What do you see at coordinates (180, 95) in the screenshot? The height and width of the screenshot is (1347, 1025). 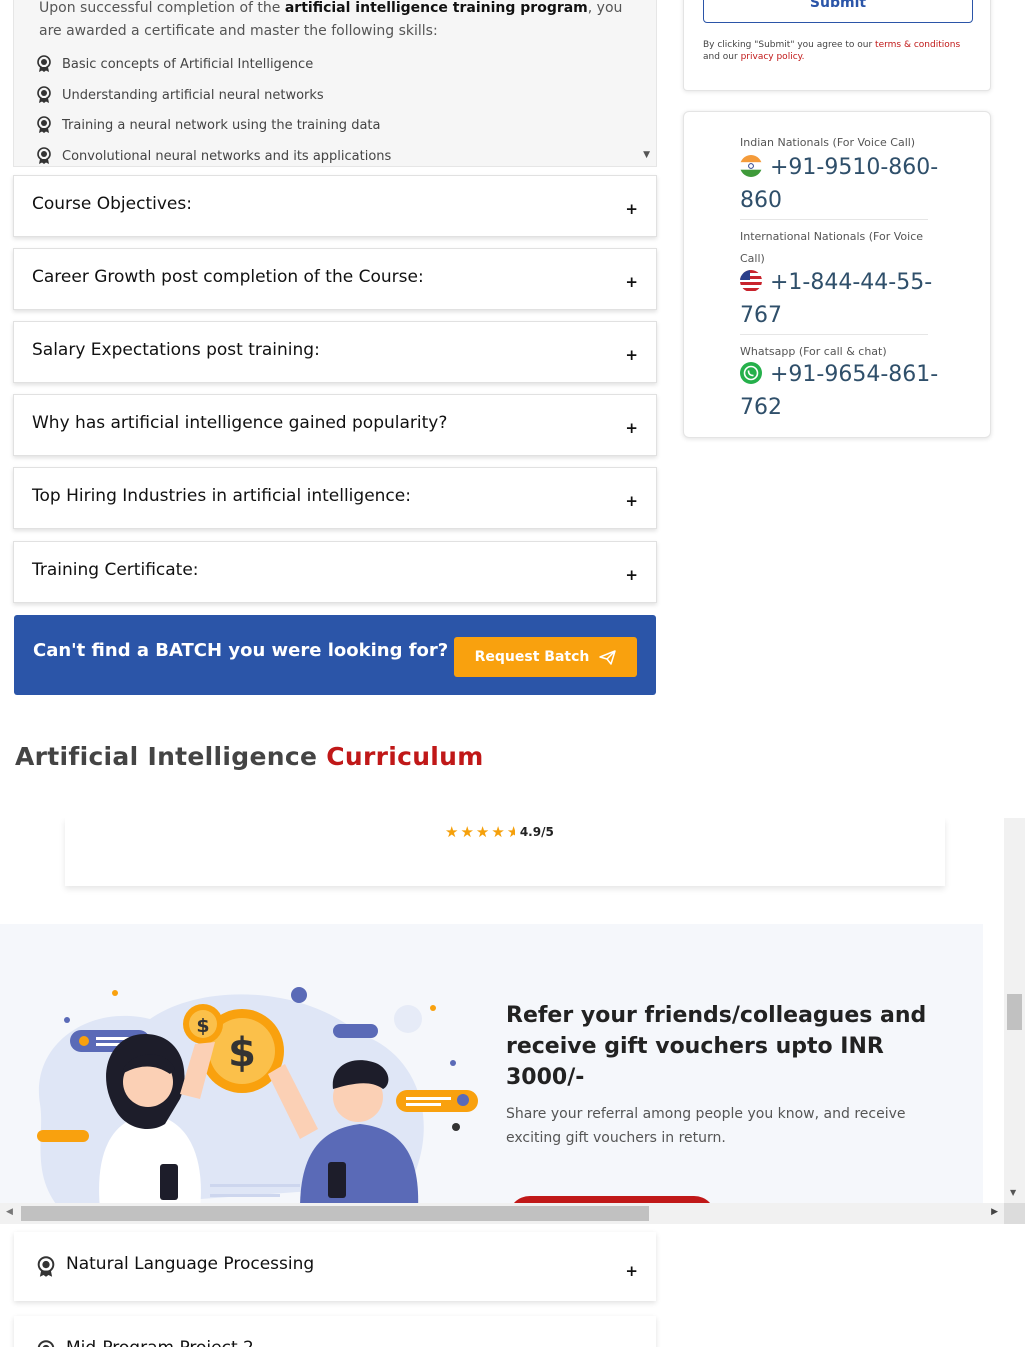 I see `skill-item: Understanding artificial neural networks` at bounding box center [180, 95].